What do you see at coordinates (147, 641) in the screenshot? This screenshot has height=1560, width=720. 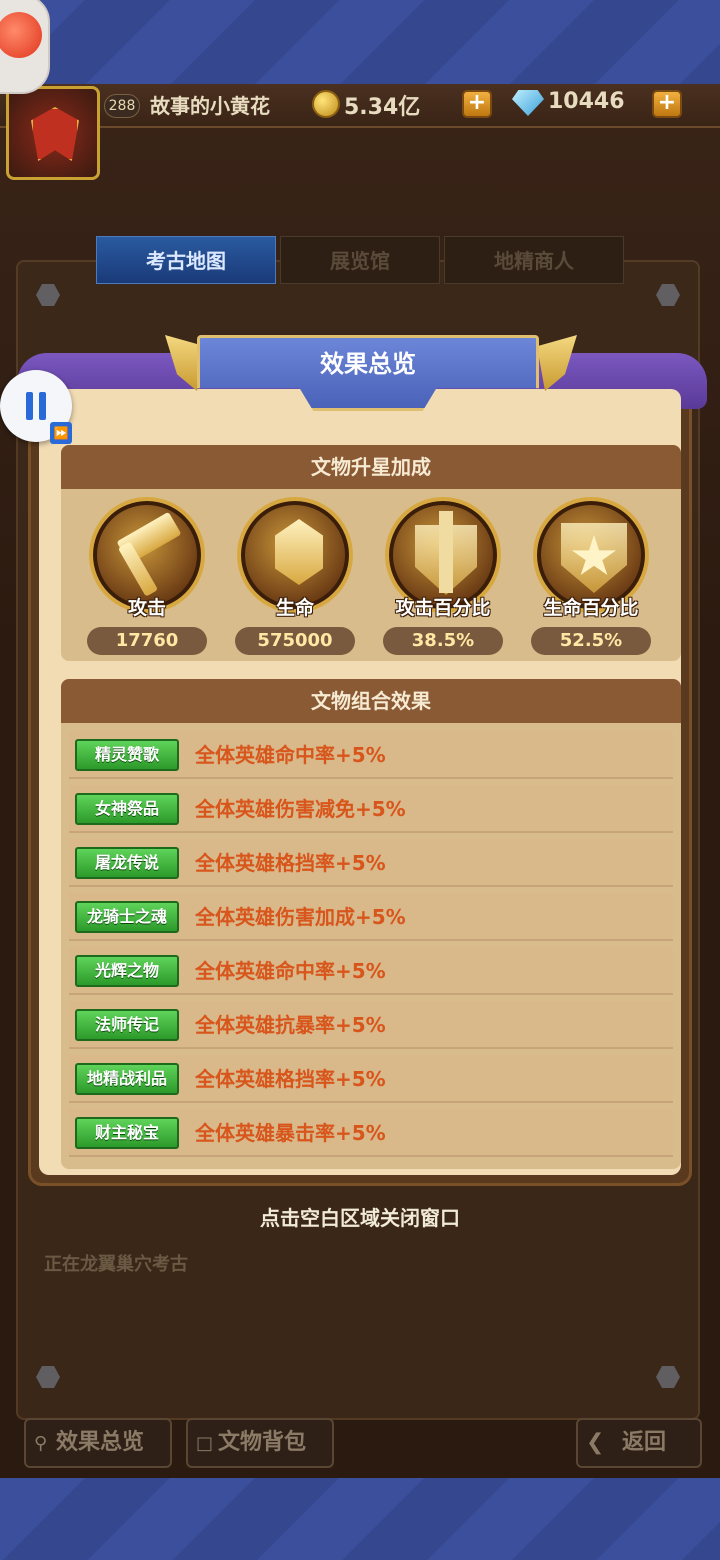 I see `stat-value: 17760` at bounding box center [147, 641].